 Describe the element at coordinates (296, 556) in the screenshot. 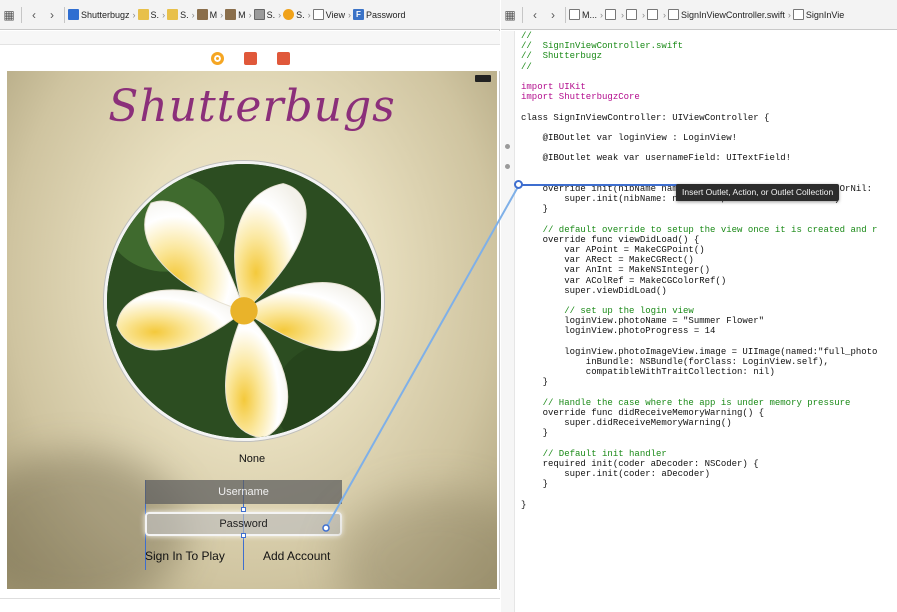

I see `add-account-button: Add Account` at that location.